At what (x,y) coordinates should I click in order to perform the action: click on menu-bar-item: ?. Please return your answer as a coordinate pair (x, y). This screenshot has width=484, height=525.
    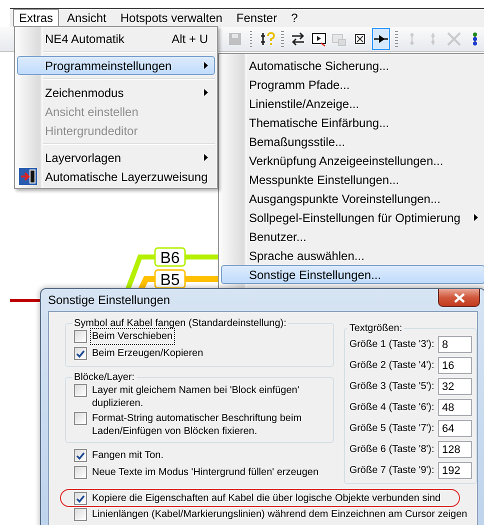
    Looking at the image, I should click on (294, 18).